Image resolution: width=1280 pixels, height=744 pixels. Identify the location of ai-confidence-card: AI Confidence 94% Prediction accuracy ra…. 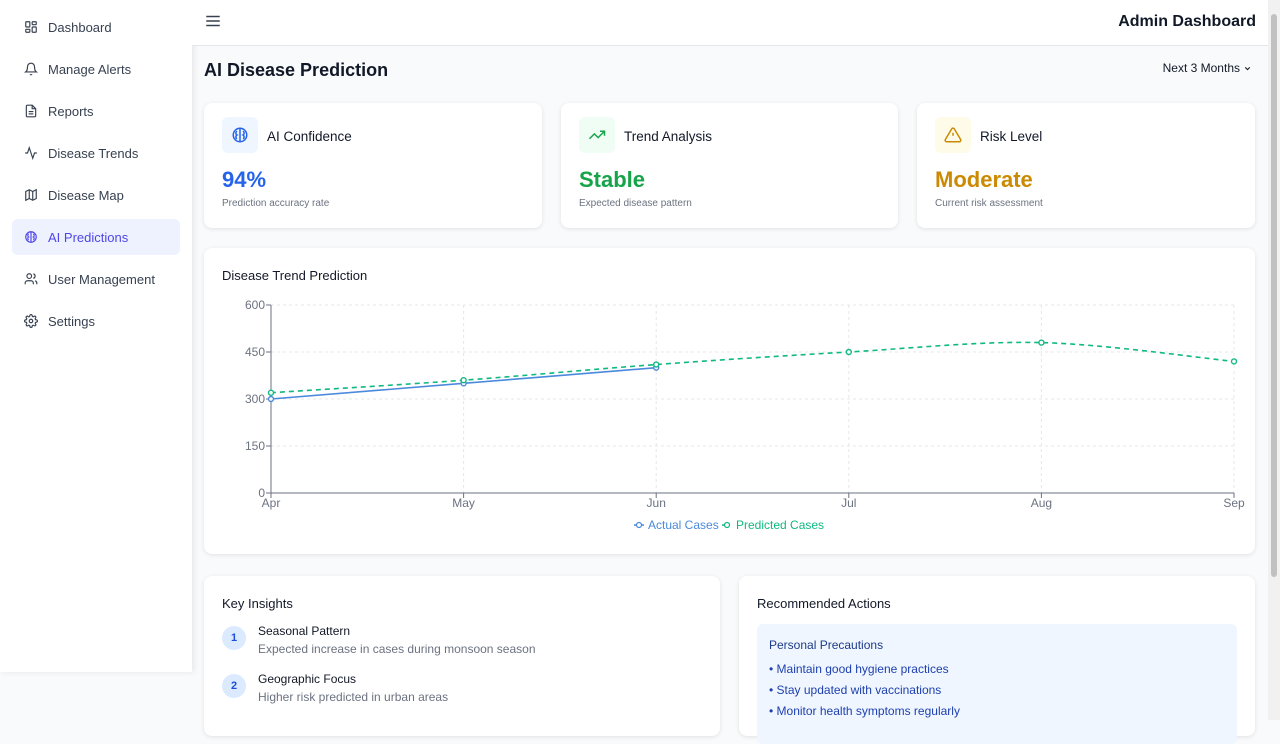
(373, 165).